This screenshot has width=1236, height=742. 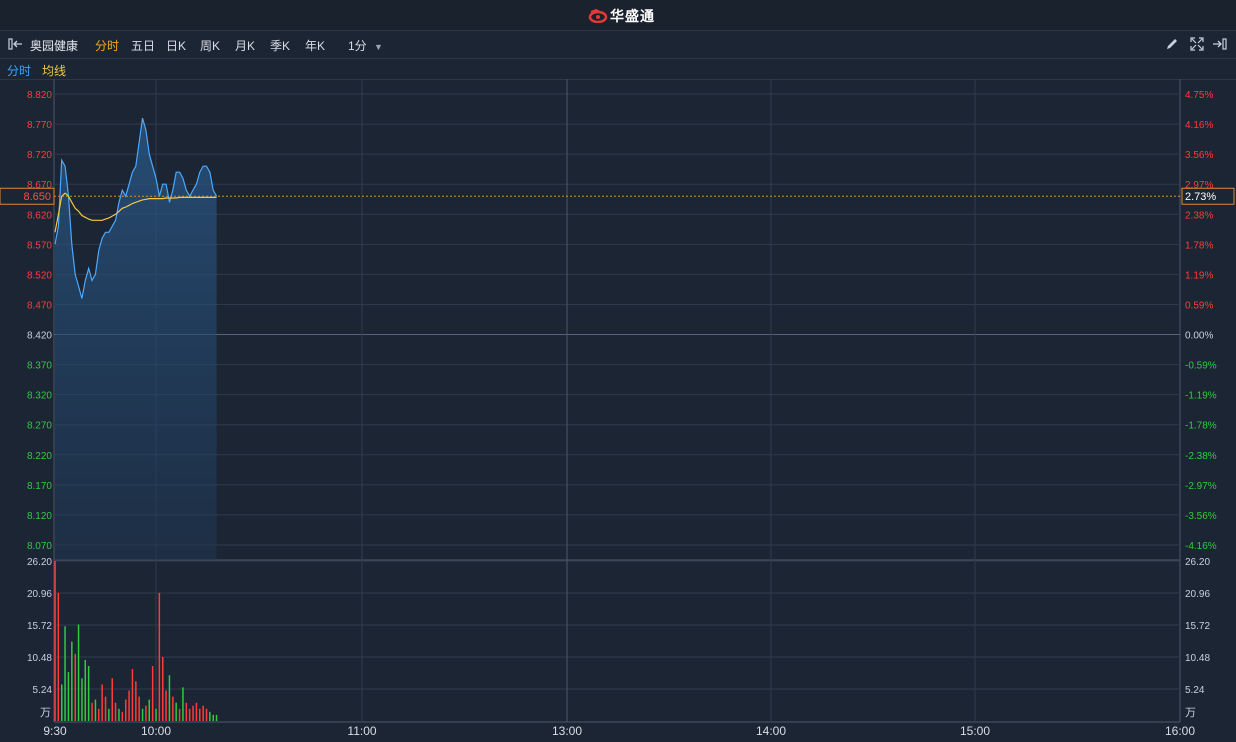 I want to click on pct-tick-label: -0.59%, so click(x=1201, y=366).